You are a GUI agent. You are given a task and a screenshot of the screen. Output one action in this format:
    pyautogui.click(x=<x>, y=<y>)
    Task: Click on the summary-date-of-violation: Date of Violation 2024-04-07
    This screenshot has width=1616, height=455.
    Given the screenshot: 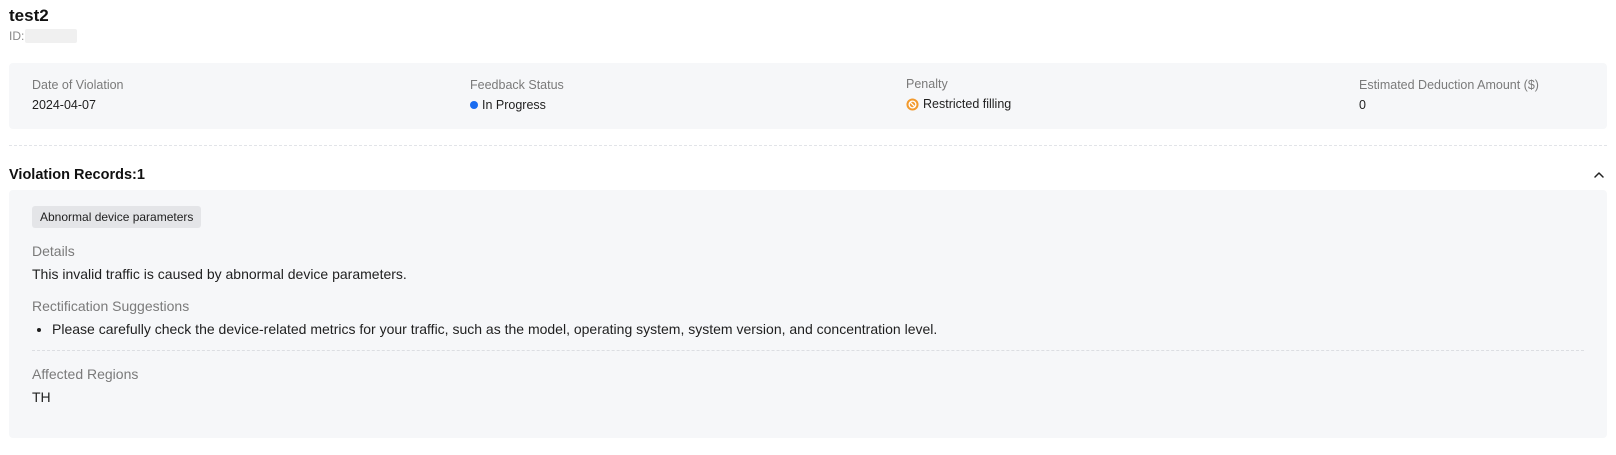 What is the action you would take?
    pyautogui.click(x=78, y=95)
    